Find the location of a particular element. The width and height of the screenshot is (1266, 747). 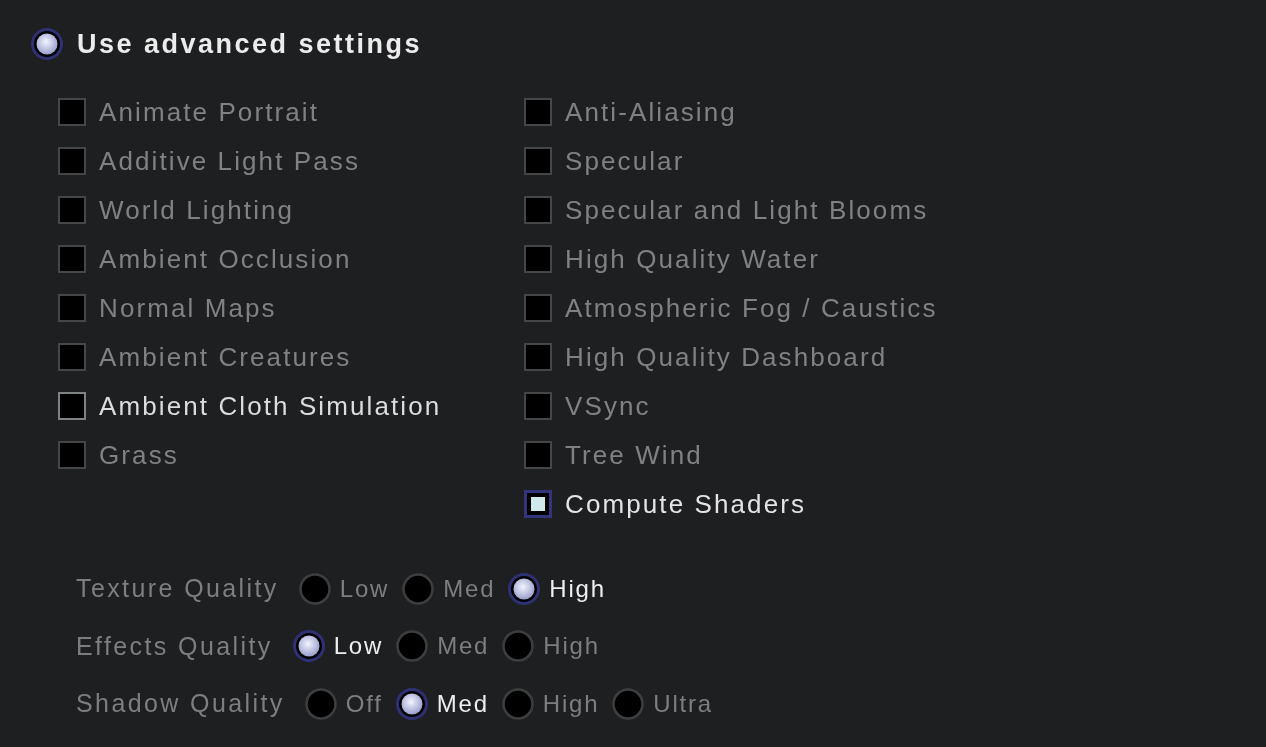

checkbox-label: Tree Wind is located at coordinates (634, 454).